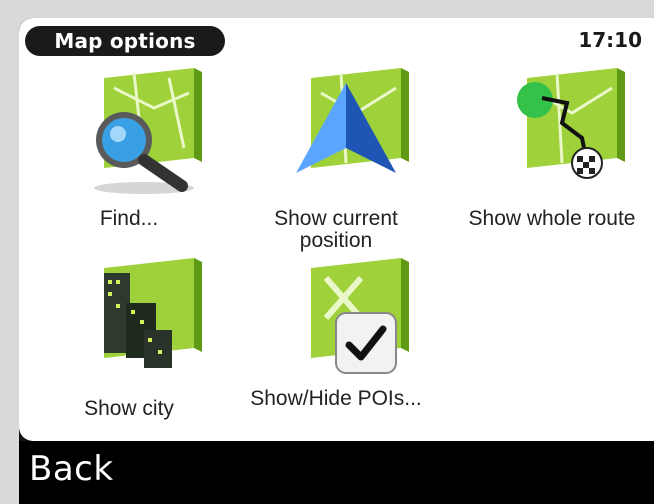 This screenshot has height=504, width=654. I want to click on show-city-button: Show city, so click(129, 353).